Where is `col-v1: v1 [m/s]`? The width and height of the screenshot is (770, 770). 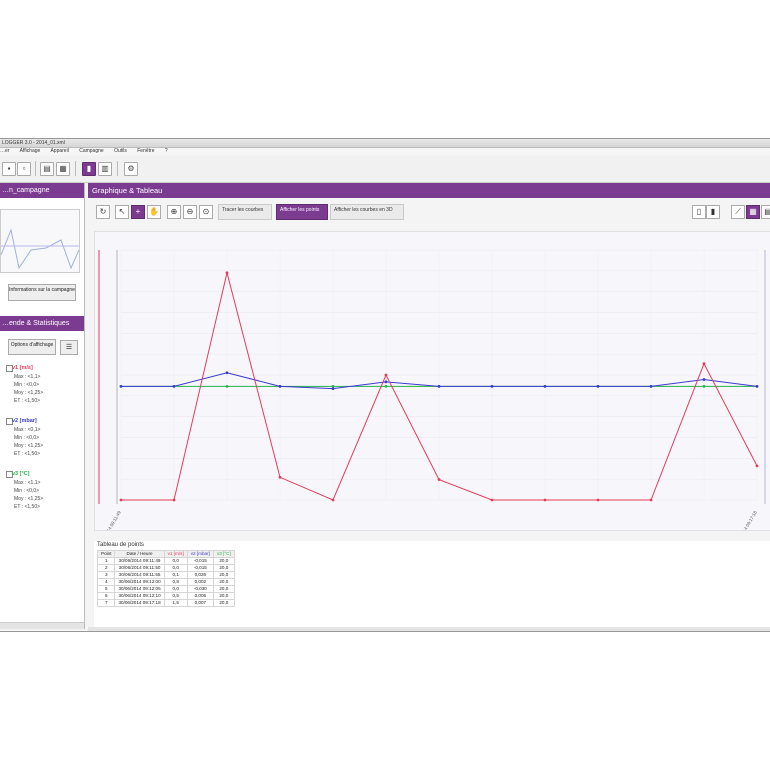
col-v1: v1 [m/s] is located at coordinates (175, 554).